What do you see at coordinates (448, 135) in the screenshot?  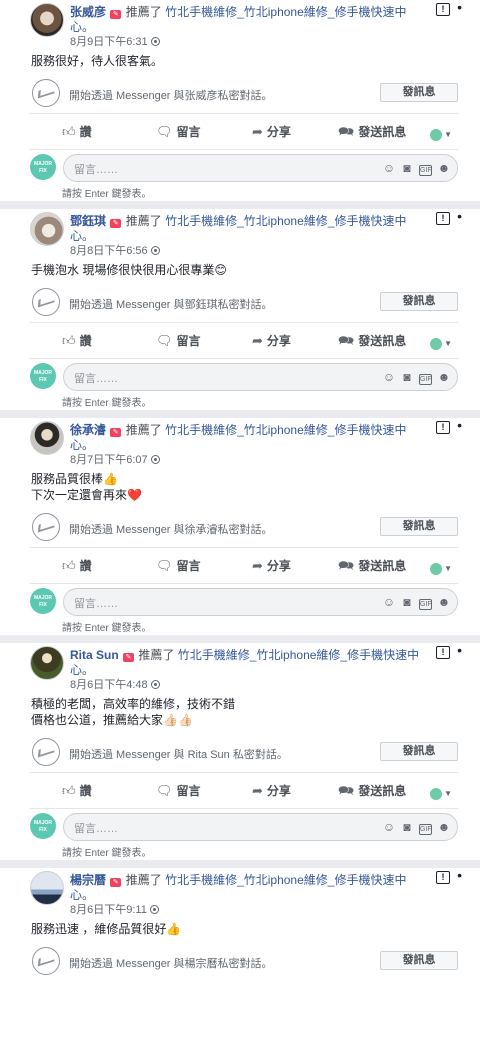 I see `caret-down-icon: ▼` at bounding box center [448, 135].